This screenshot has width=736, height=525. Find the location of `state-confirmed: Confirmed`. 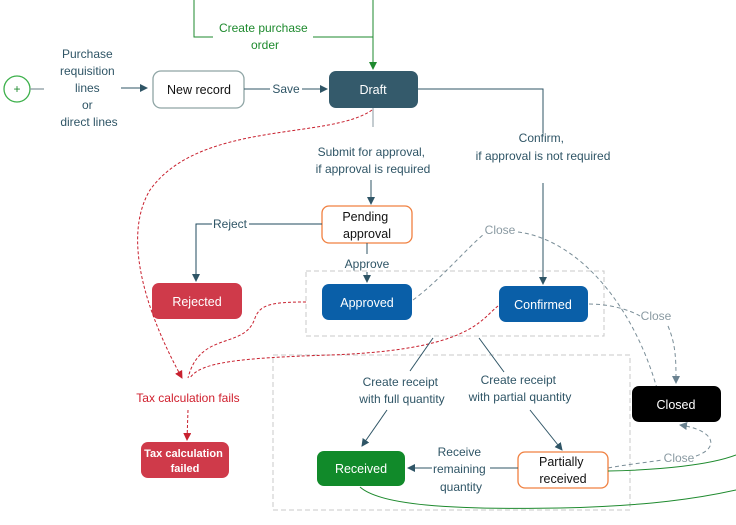

state-confirmed: Confirmed is located at coordinates (543, 304).